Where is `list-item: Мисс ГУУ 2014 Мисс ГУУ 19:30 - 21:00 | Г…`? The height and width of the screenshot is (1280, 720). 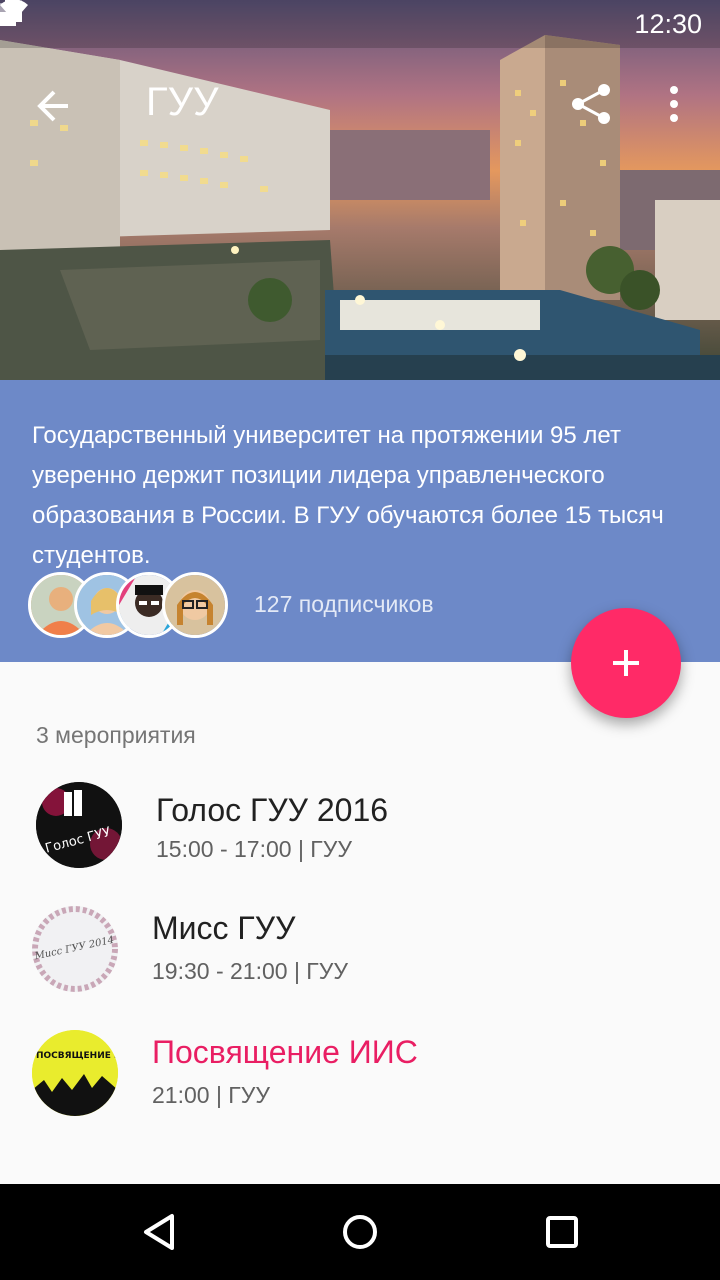
list-item: Мисс ГУУ 2014 Мисс ГУУ 19:30 - 21:00 | Г… is located at coordinates (360, 959).